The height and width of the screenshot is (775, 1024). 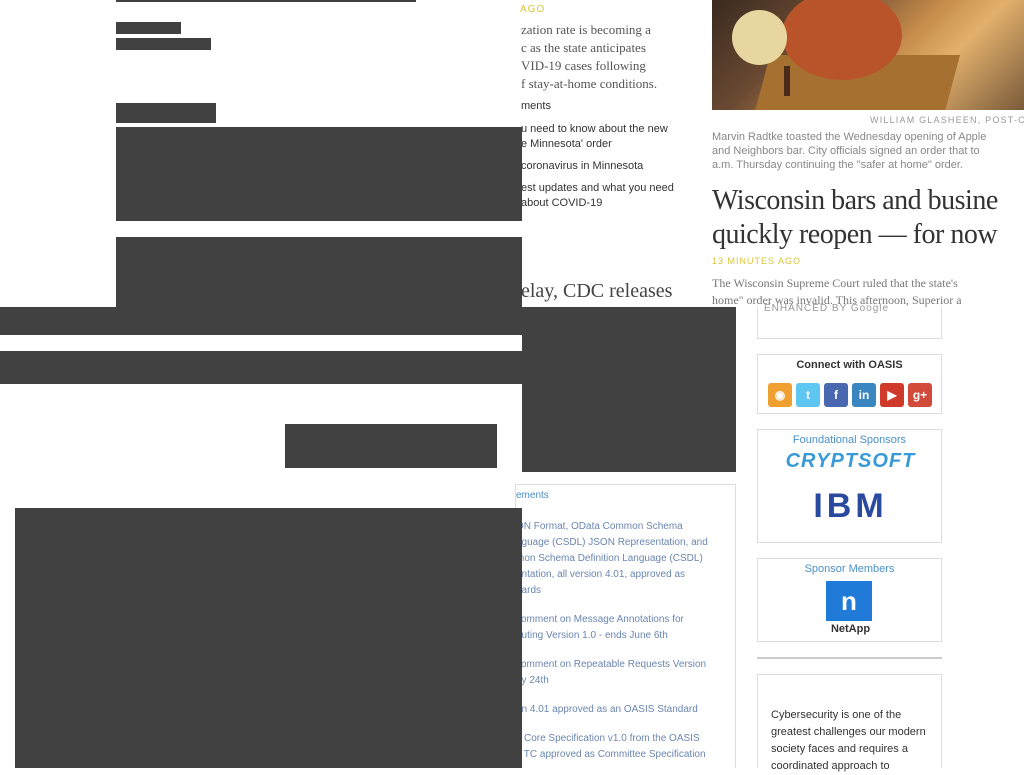 What do you see at coordinates (611, 188) in the screenshot?
I see `related-link: est updates and what you need` at bounding box center [611, 188].